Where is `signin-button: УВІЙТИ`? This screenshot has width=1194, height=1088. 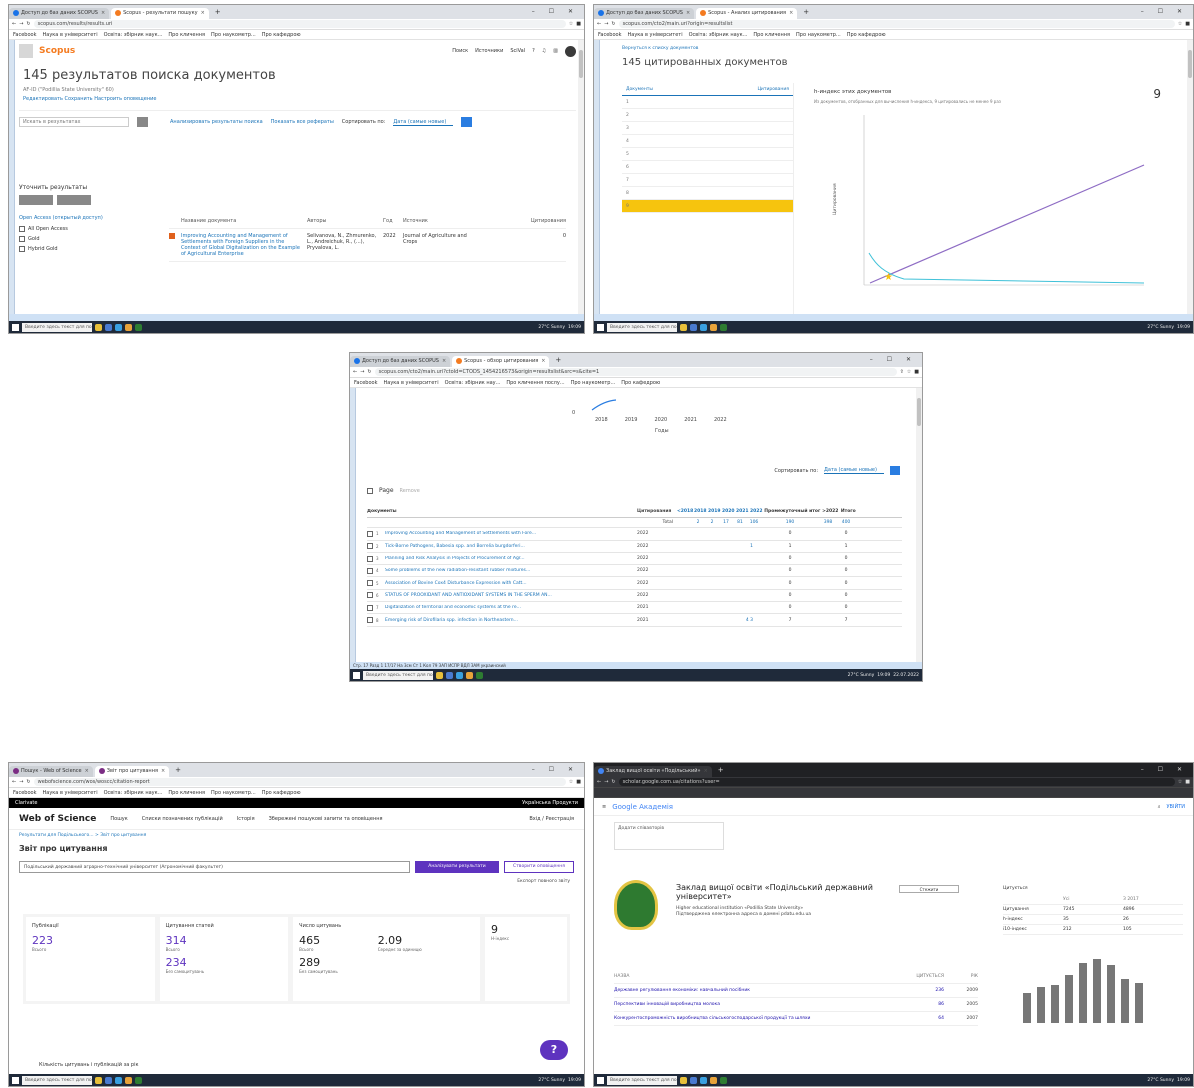 signin-button: УВІЙТИ is located at coordinates (1176, 807).